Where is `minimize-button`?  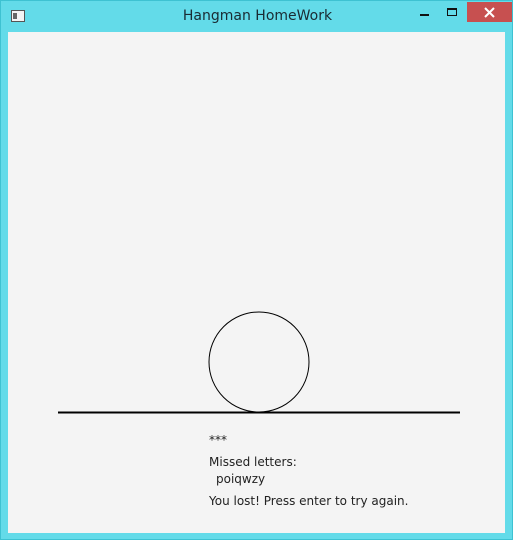
minimize-button is located at coordinates (424, 12).